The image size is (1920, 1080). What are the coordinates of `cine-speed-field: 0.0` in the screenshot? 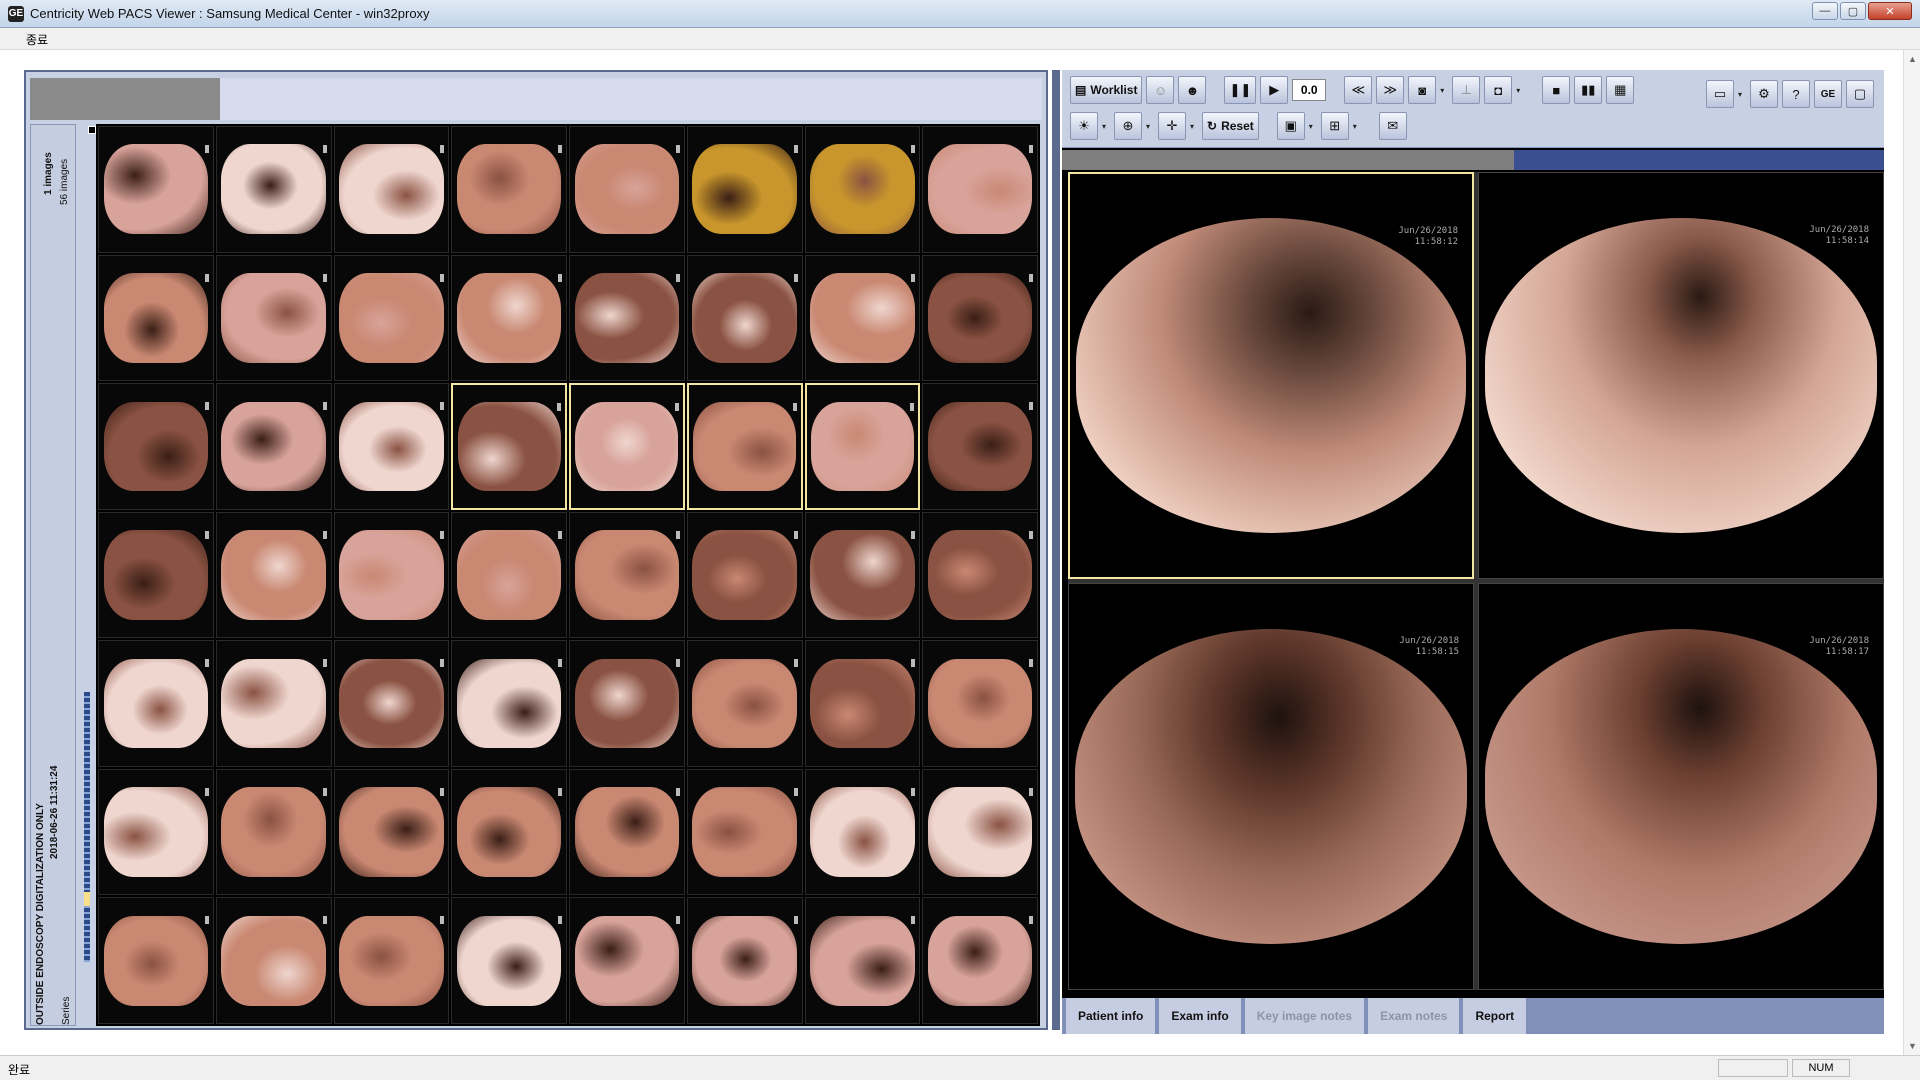 It's located at (1309, 90).